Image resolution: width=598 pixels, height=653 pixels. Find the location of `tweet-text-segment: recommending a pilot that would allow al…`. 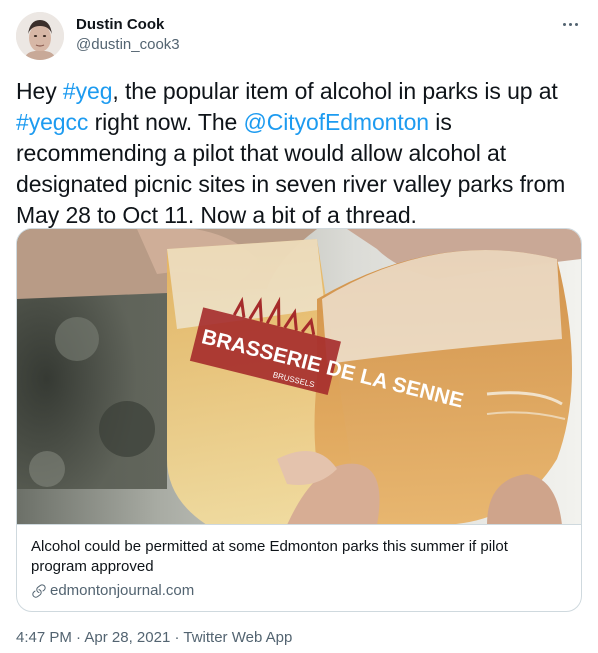

tweet-text-segment: recommending a pilot that would allow al… is located at coordinates (261, 153).